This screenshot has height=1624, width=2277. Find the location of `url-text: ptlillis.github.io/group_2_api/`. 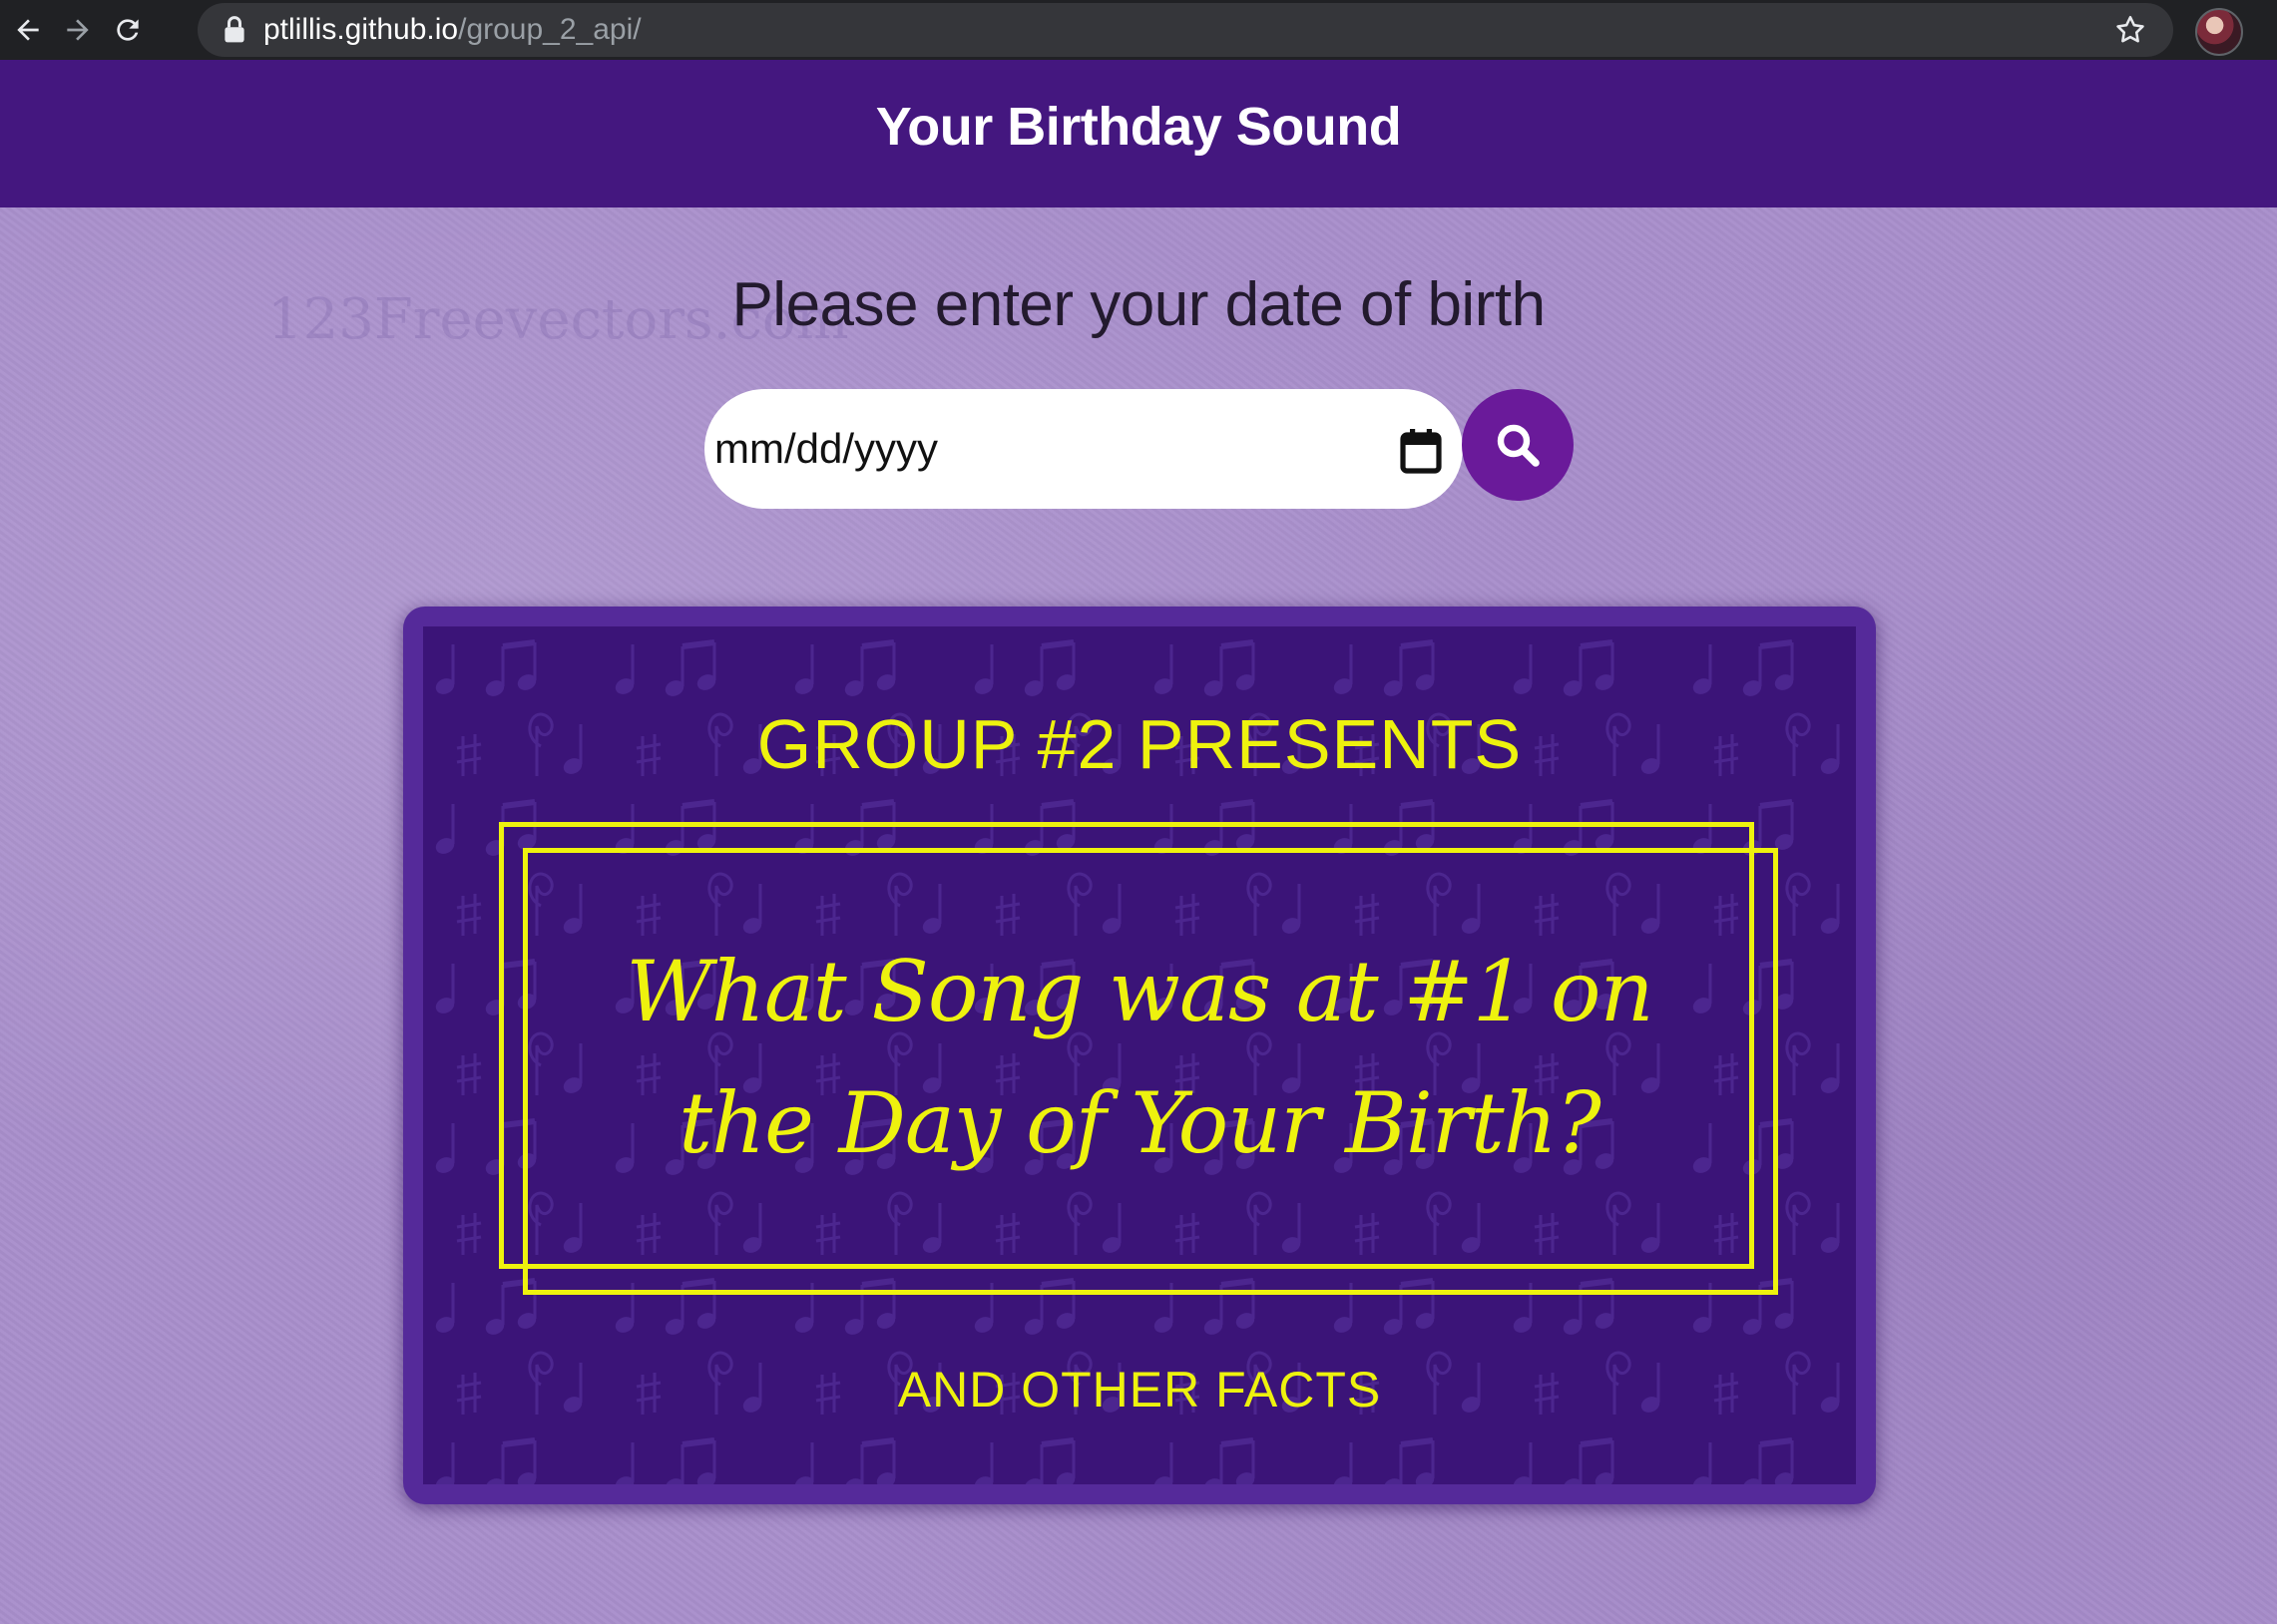

url-text: ptlillis.github.io/group_2_api/ is located at coordinates (453, 30).